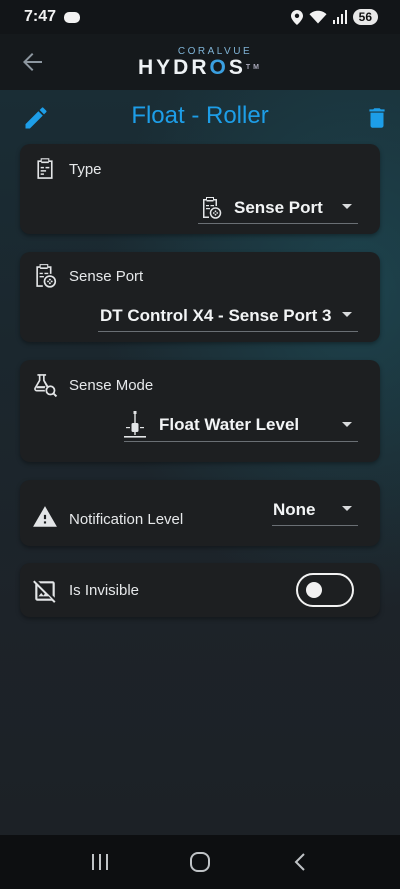 The height and width of the screenshot is (889, 400). I want to click on home-icon, so click(200, 862).